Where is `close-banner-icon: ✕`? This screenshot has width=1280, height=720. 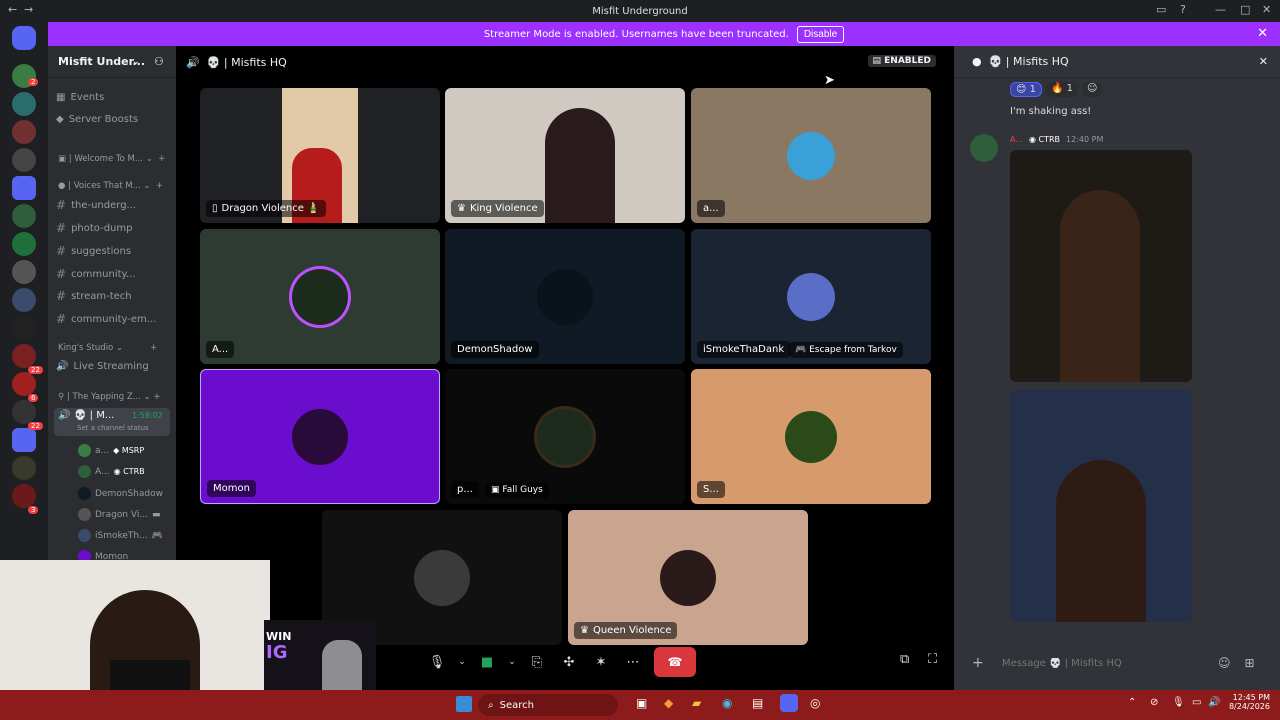 close-banner-icon: ✕ is located at coordinates (1262, 33).